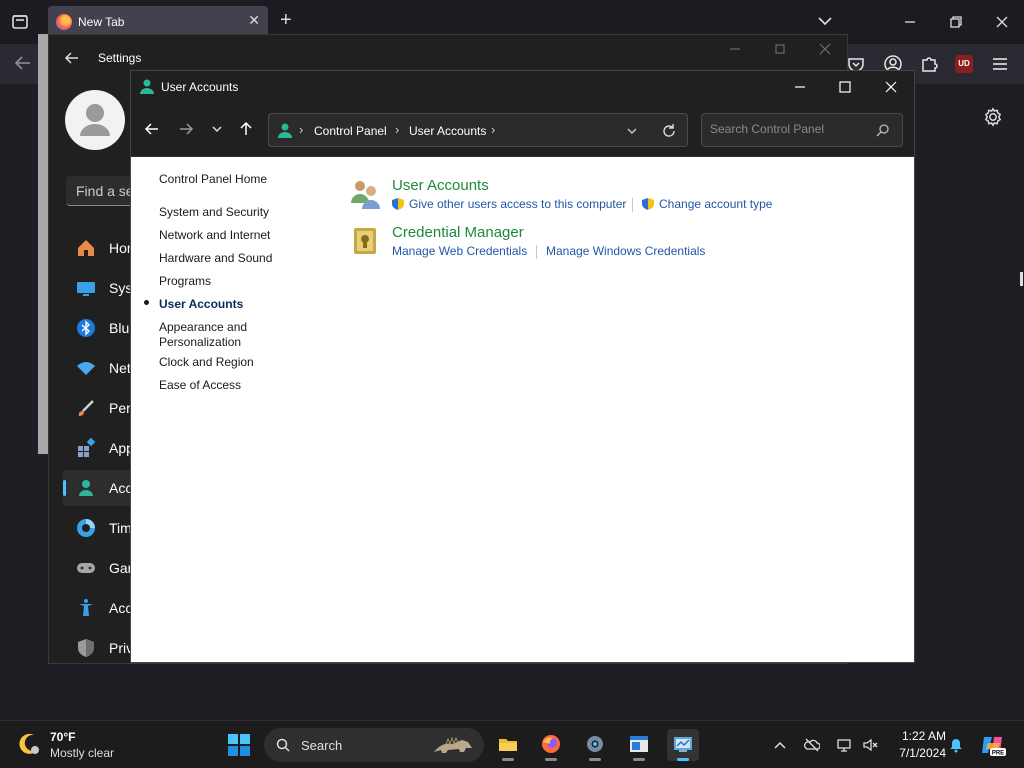 This screenshot has height=768, width=1024. What do you see at coordinates (993, 117) in the screenshot?
I see `gear-icon` at bounding box center [993, 117].